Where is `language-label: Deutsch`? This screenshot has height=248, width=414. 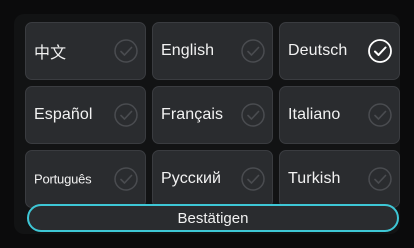
language-label: Deutsch is located at coordinates (318, 50).